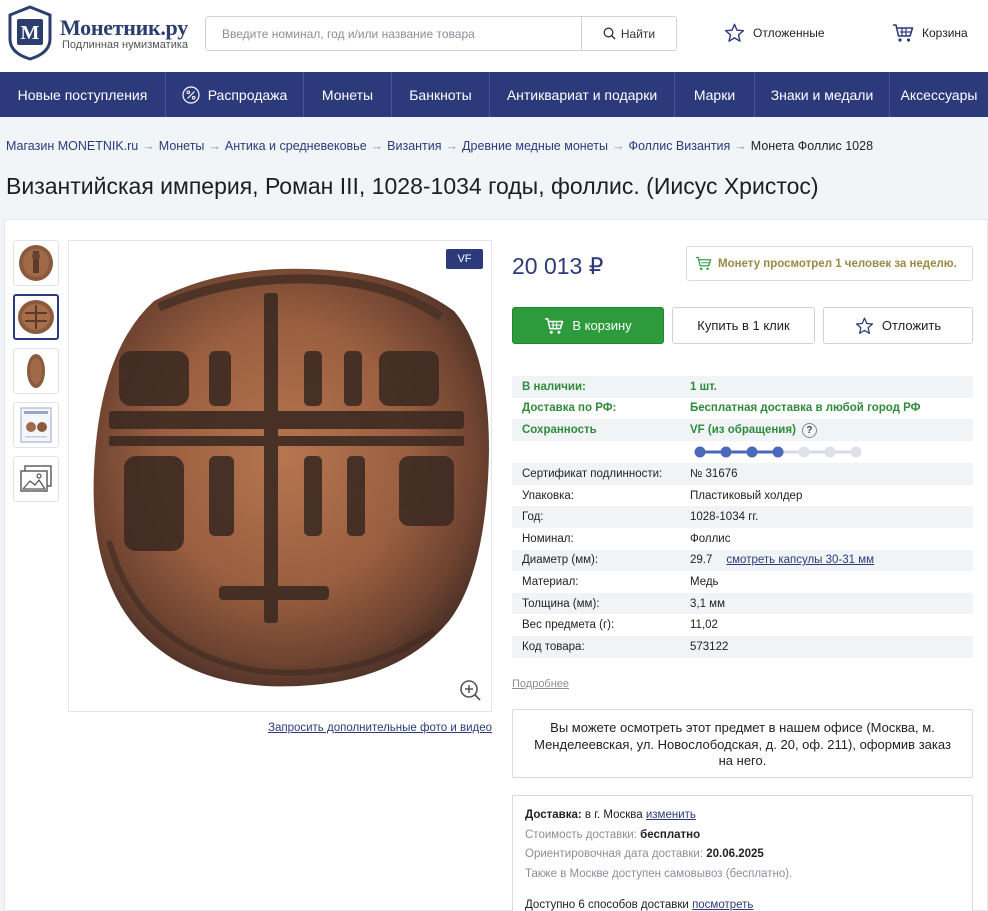  What do you see at coordinates (535, 146) in the screenshot?
I see `breadcrumb-link: Древние медные монеты` at bounding box center [535, 146].